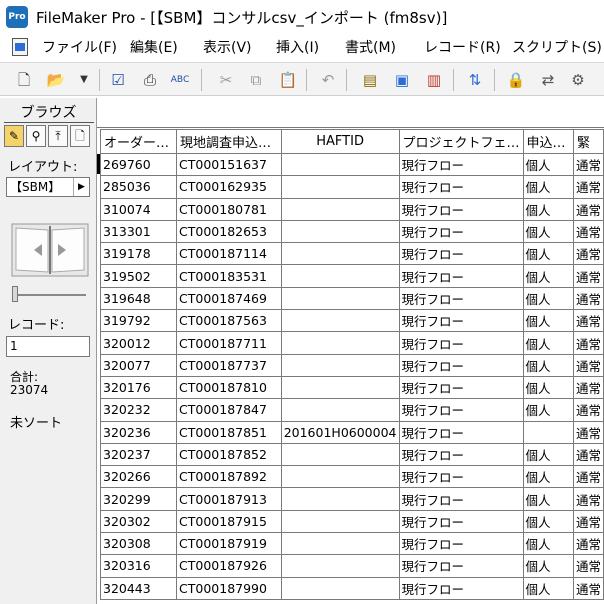 The height and width of the screenshot is (604, 604). What do you see at coordinates (434, 80) in the screenshot?
I see `delete-record-icon: ▥` at bounding box center [434, 80].